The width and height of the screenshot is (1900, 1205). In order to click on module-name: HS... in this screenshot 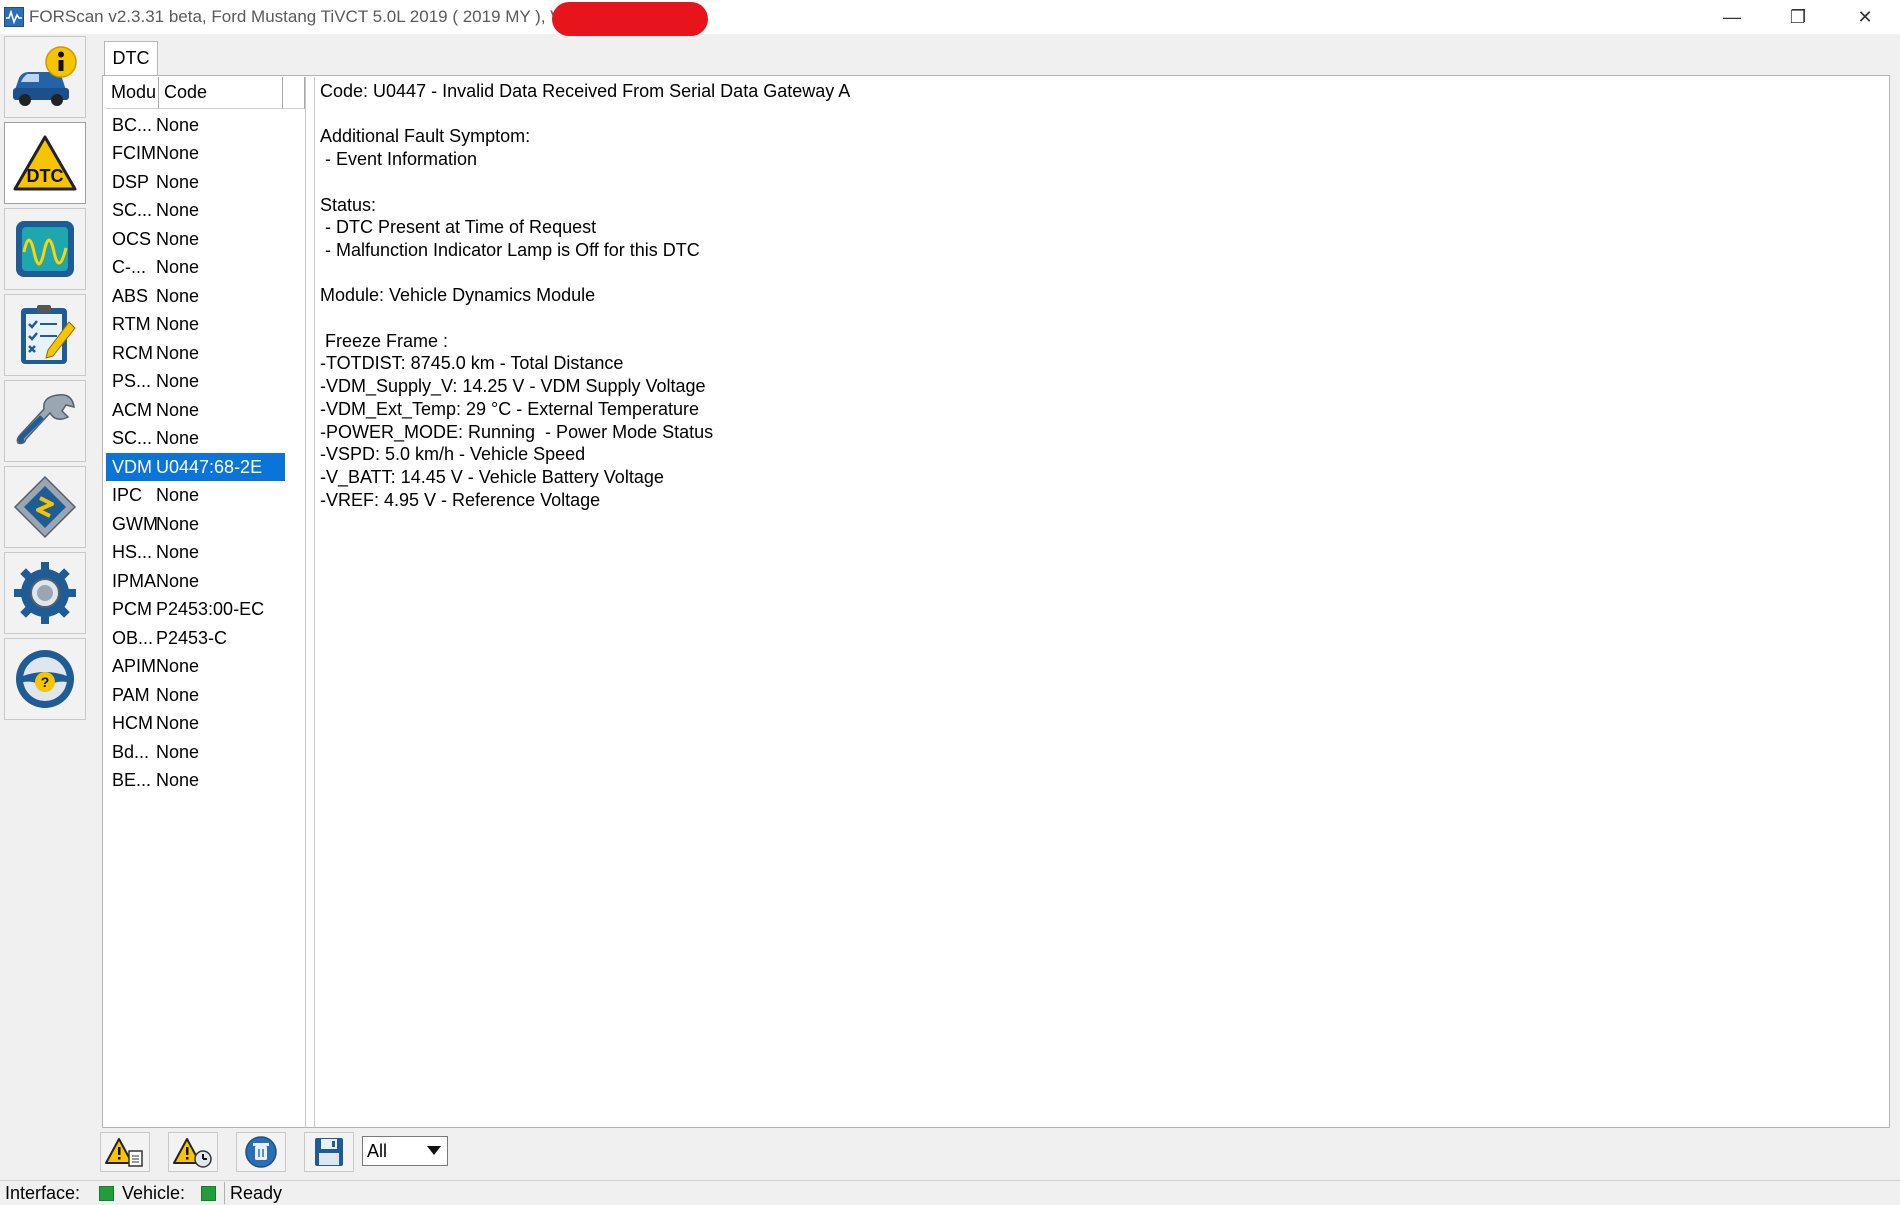, I will do `click(132, 552)`.